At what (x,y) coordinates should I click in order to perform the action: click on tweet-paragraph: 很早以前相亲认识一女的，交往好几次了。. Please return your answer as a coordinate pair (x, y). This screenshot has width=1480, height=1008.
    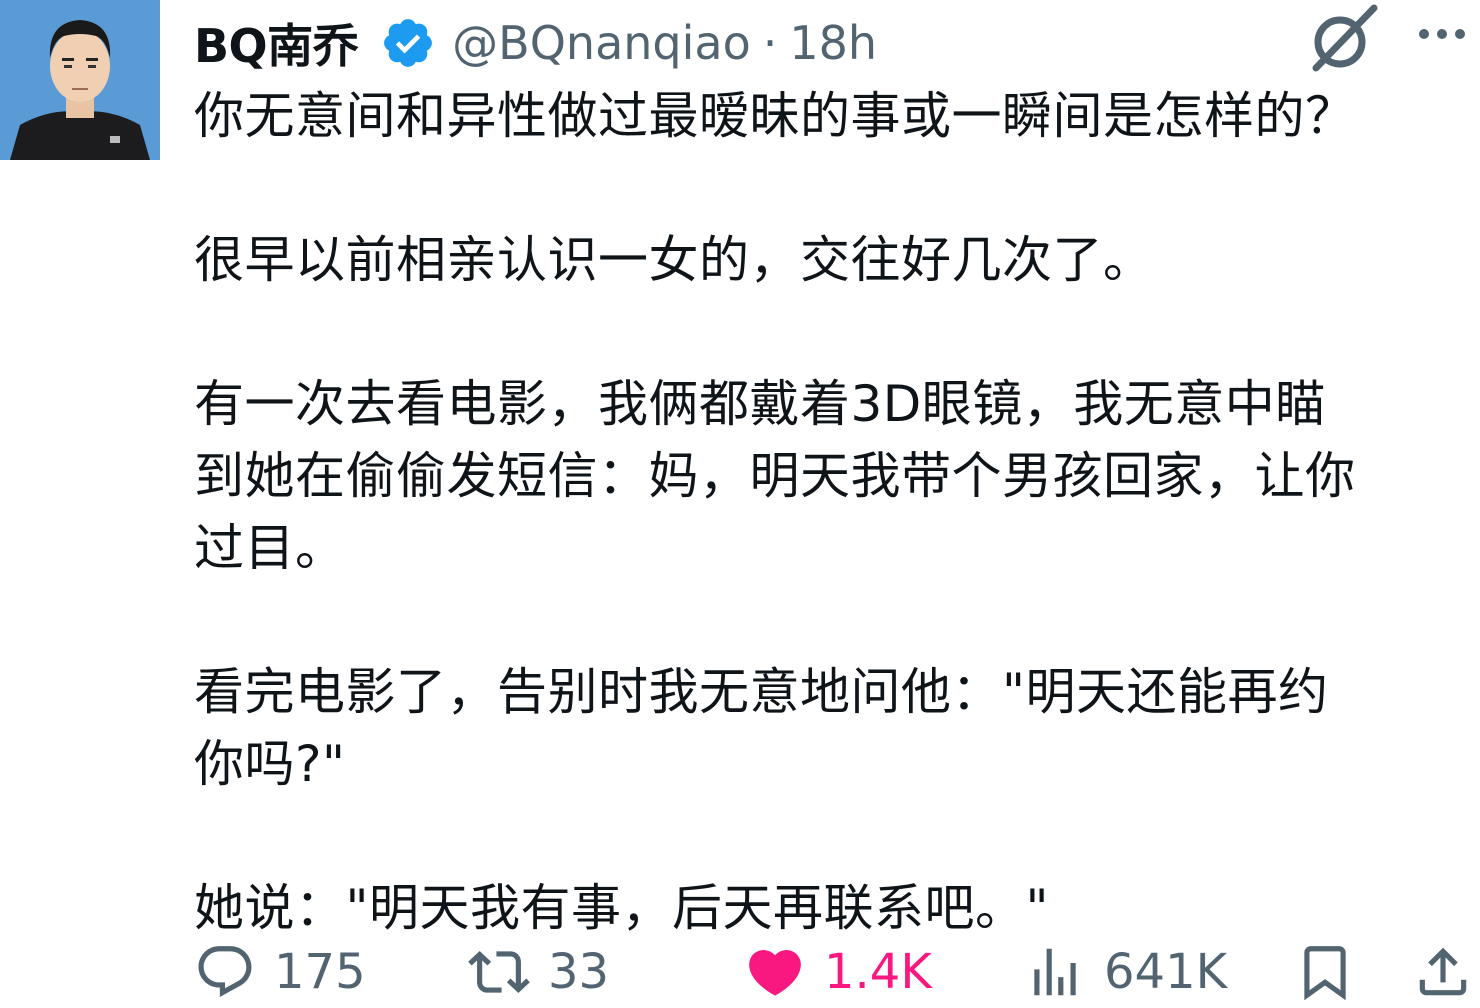
    Looking at the image, I should click on (834, 260).